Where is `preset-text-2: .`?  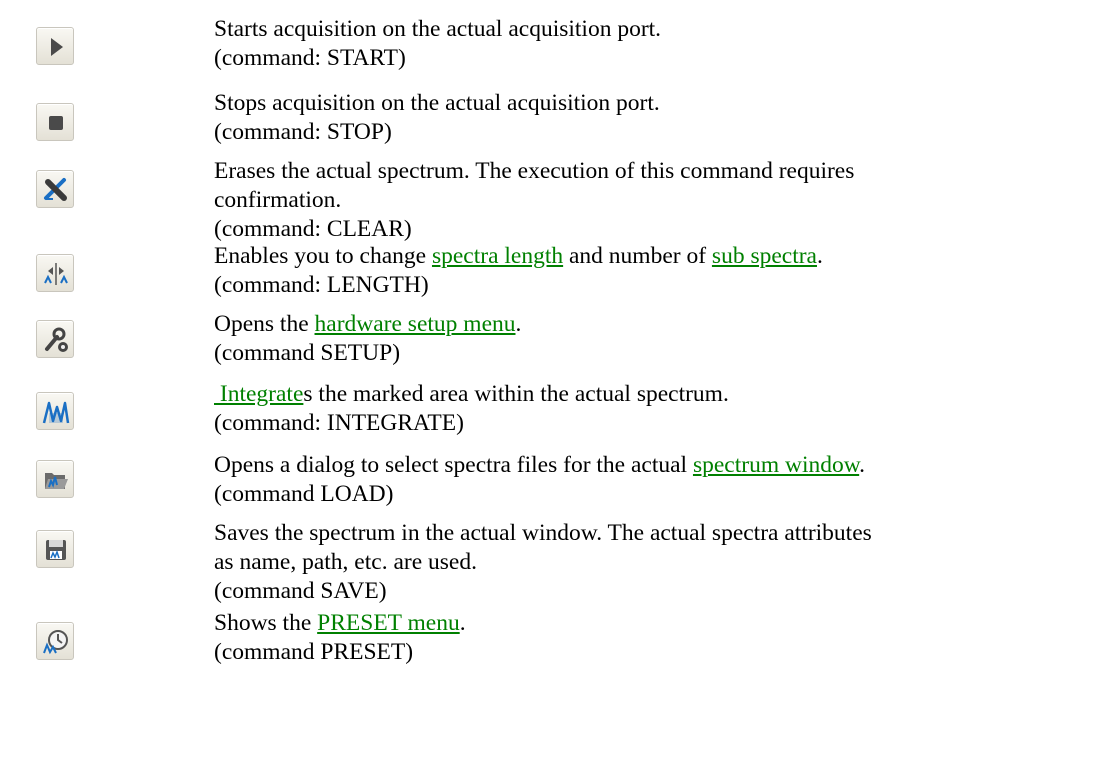 preset-text-2: . is located at coordinates (462, 623).